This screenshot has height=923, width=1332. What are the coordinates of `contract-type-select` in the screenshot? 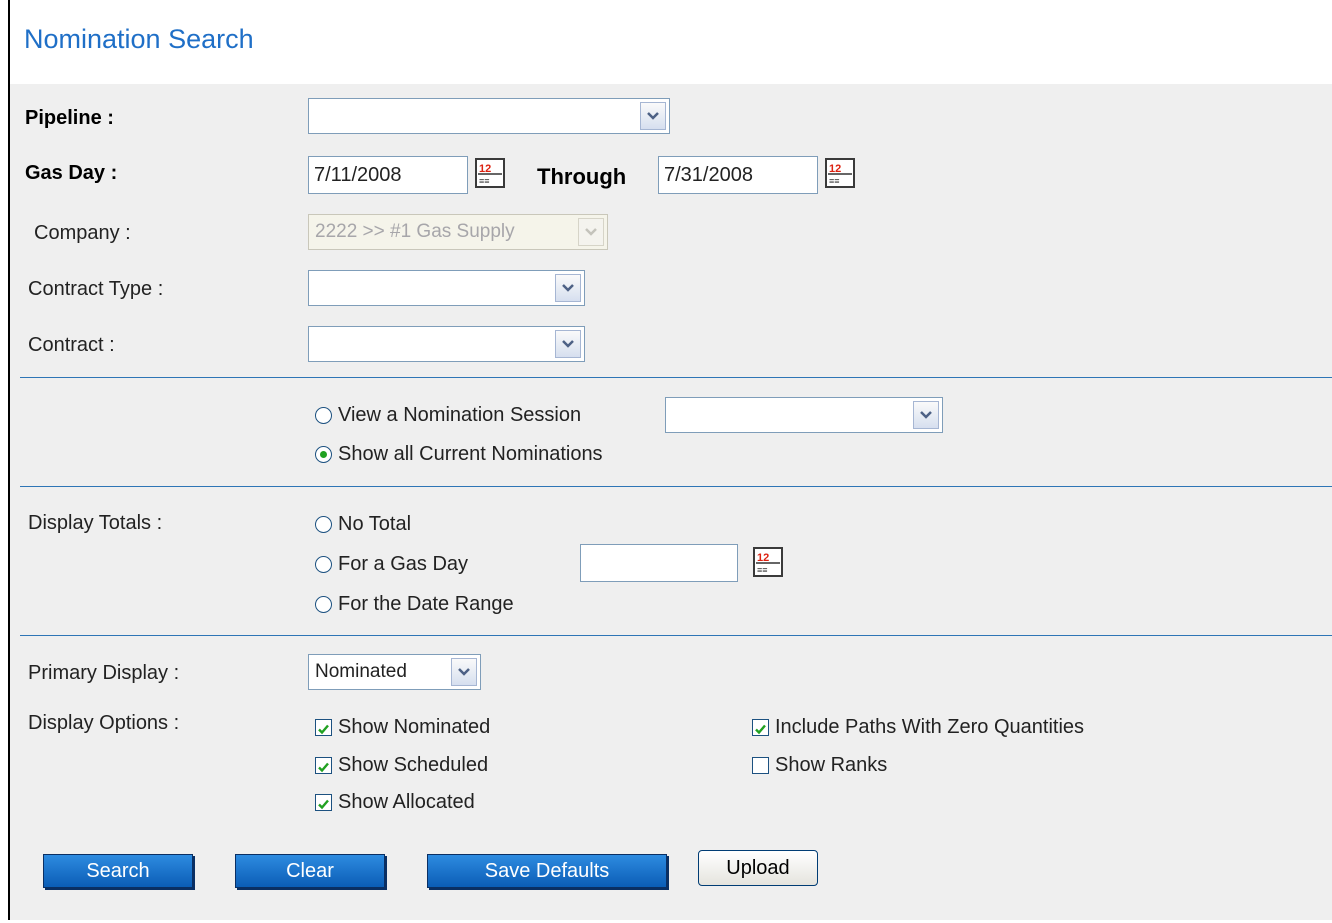 It's located at (446, 288).